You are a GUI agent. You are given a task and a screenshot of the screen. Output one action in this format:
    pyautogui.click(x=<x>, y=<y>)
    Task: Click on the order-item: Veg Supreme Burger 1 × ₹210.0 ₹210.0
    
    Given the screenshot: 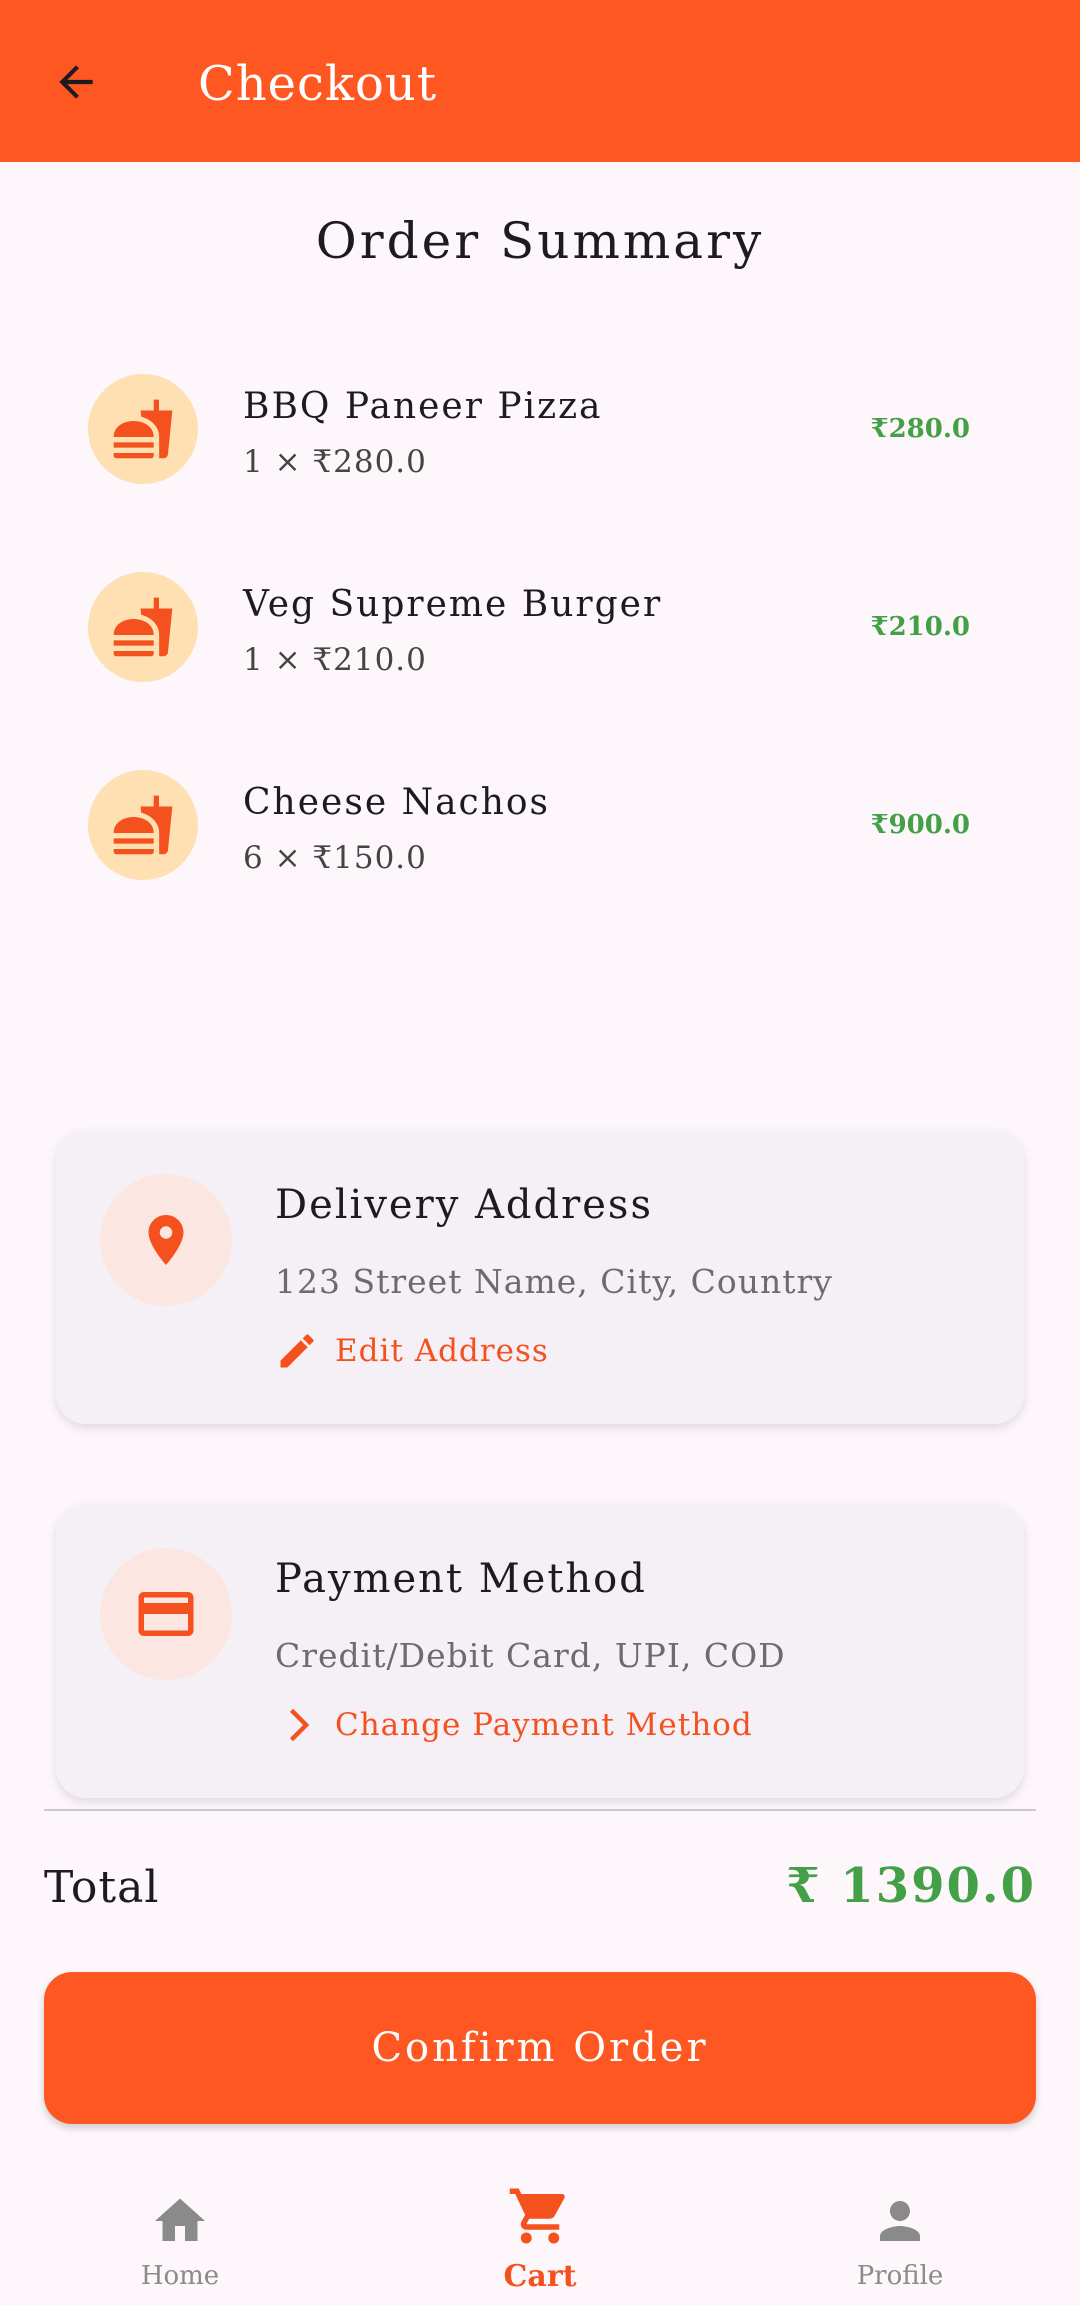 What is the action you would take?
    pyautogui.click(x=529, y=628)
    